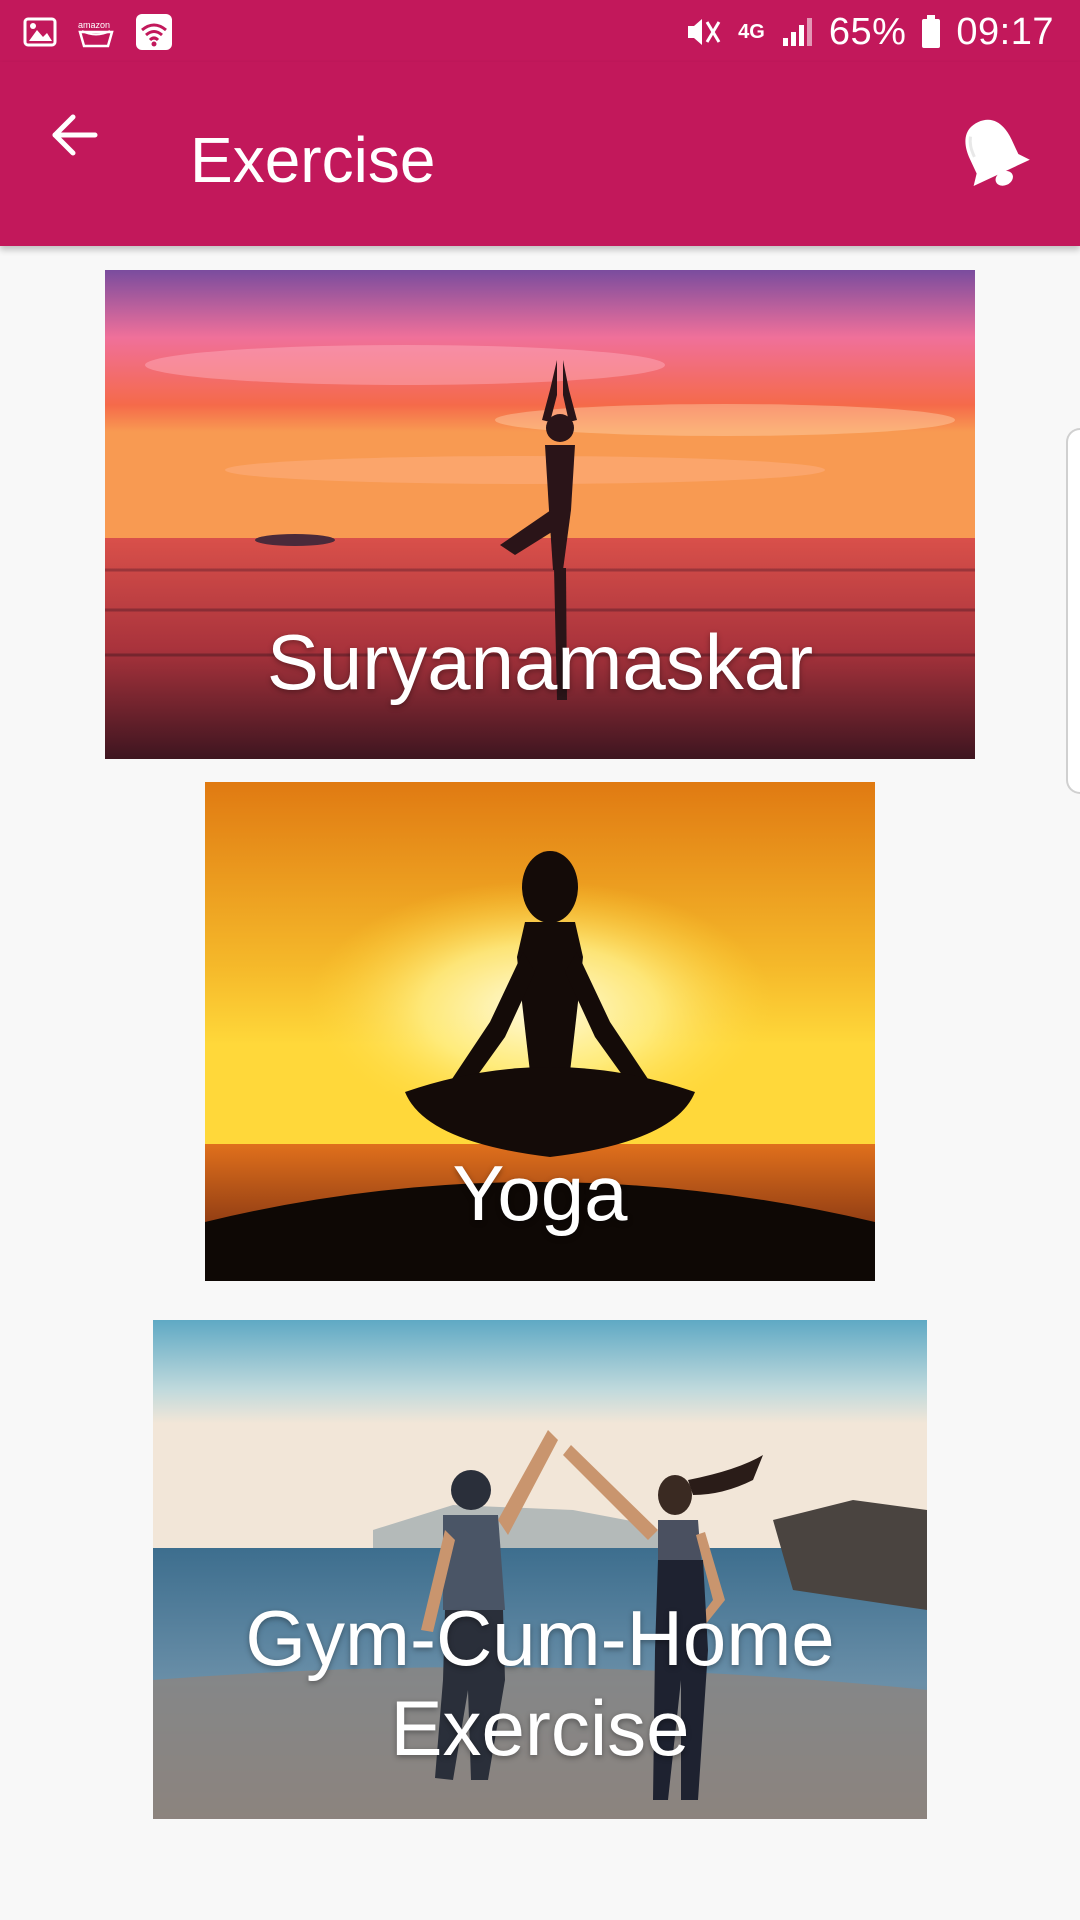 The width and height of the screenshot is (1080, 1920). What do you see at coordinates (40, 32) in the screenshot?
I see `gallery-icon` at bounding box center [40, 32].